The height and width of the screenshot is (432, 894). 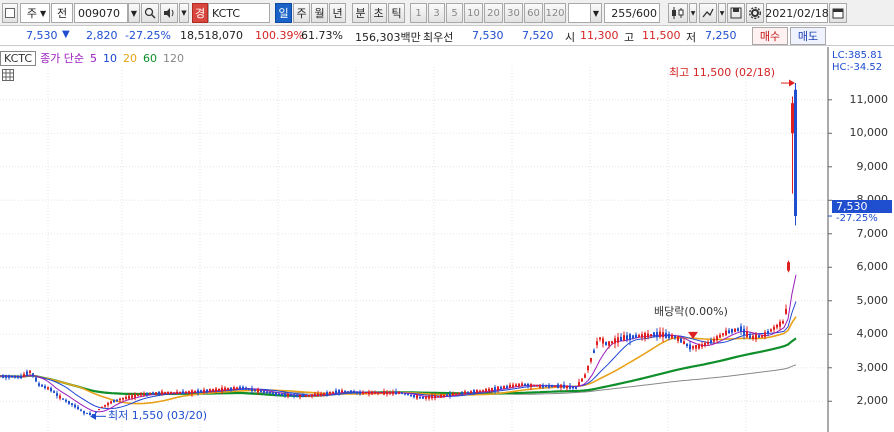 What do you see at coordinates (360, 13) in the screenshot?
I see `tab-minute: 분` at bounding box center [360, 13].